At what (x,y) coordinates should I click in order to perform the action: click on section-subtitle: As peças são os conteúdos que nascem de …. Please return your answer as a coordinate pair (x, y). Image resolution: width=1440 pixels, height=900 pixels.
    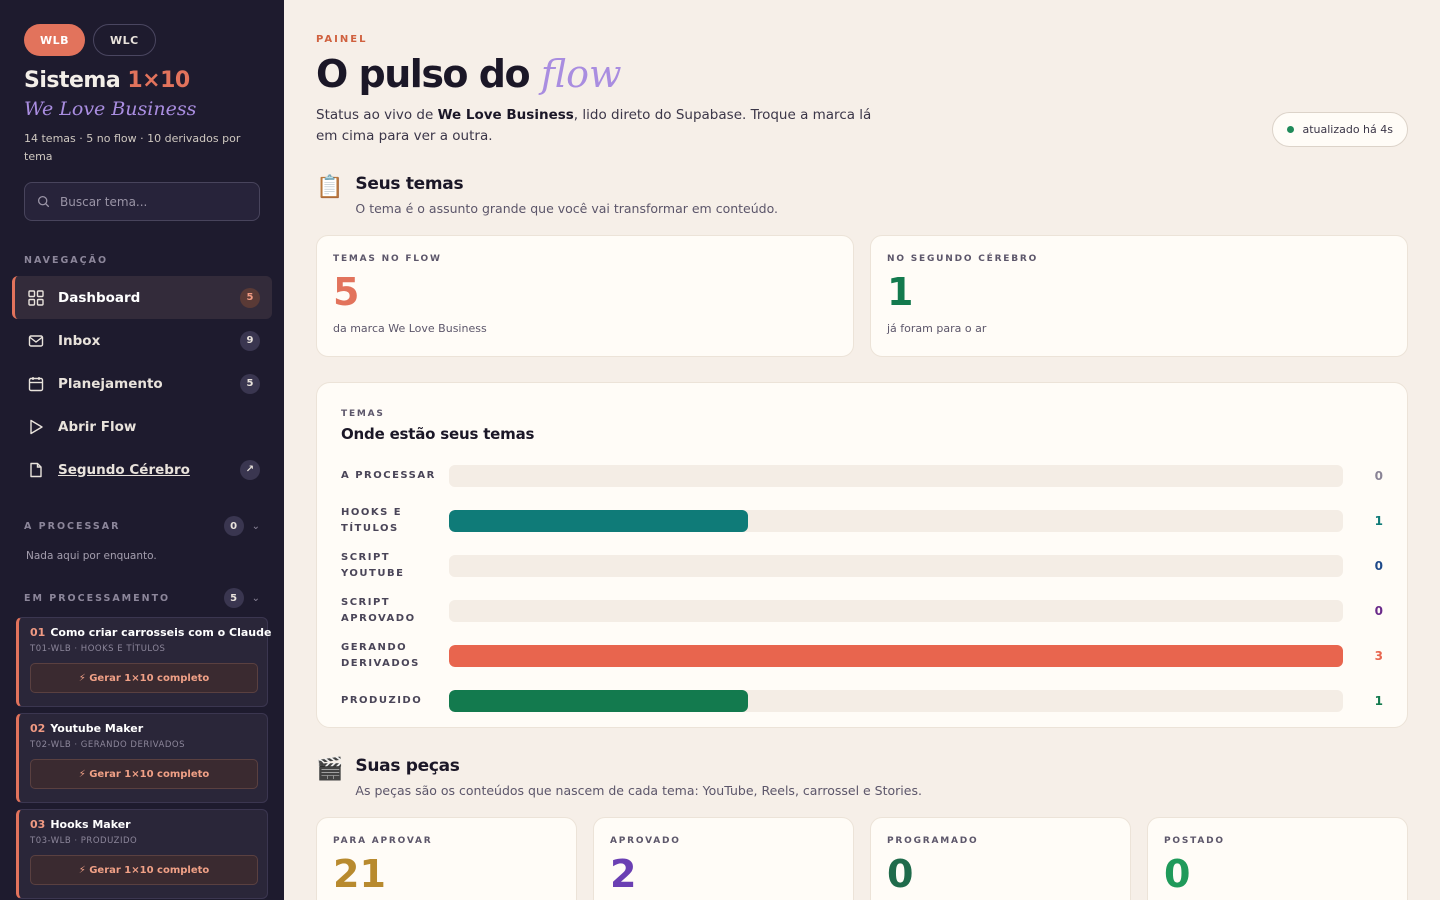
    Looking at the image, I should click on (638, 790).